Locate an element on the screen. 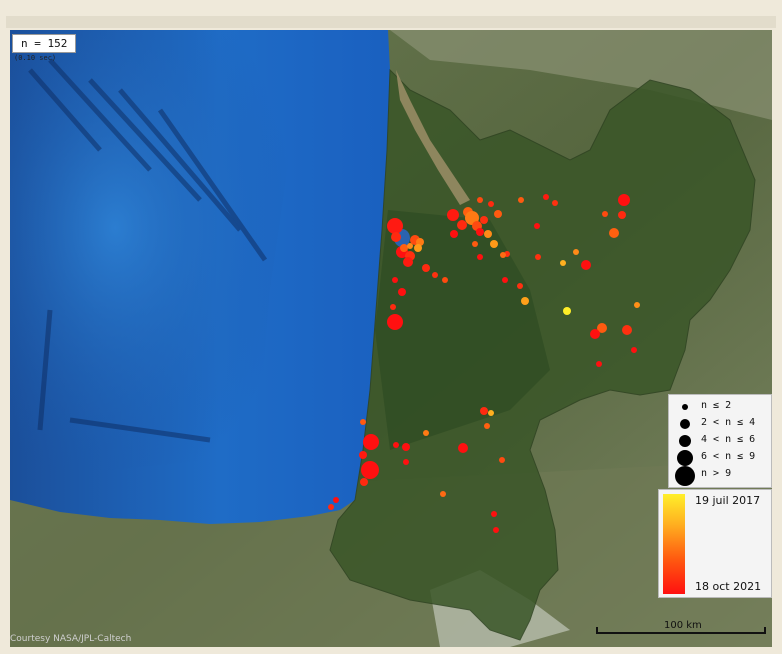 This screenshot has width=782, height=654. map-credit: Courtesy NASA/JPL-Caltech is located at coordinates (71, 639).